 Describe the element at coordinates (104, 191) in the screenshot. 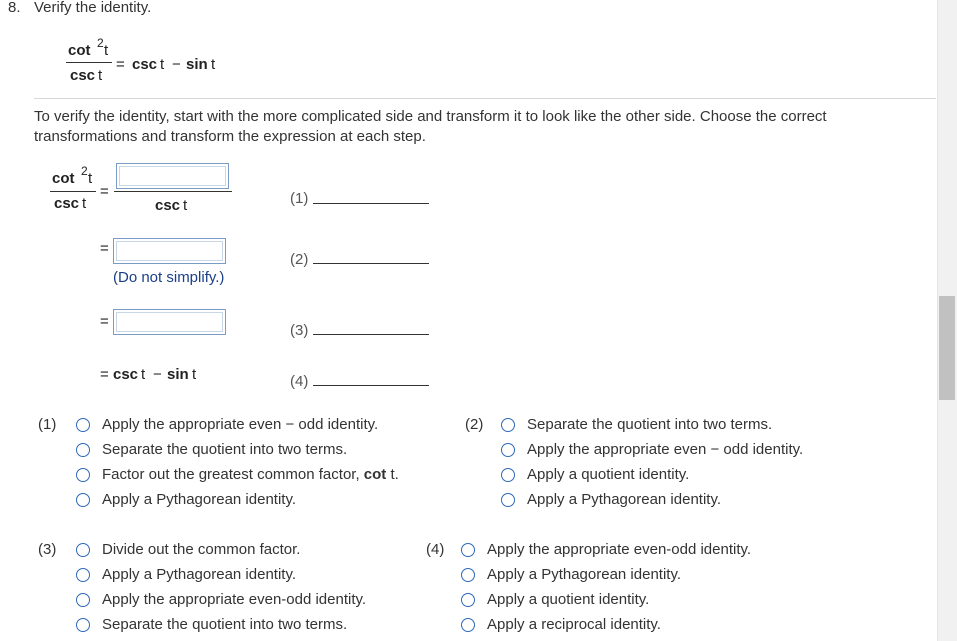

I see `work-equals-1: =` at that location.